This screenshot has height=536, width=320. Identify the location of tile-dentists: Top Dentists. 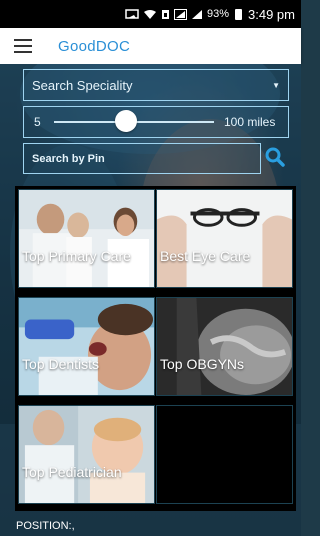
(86, 346).